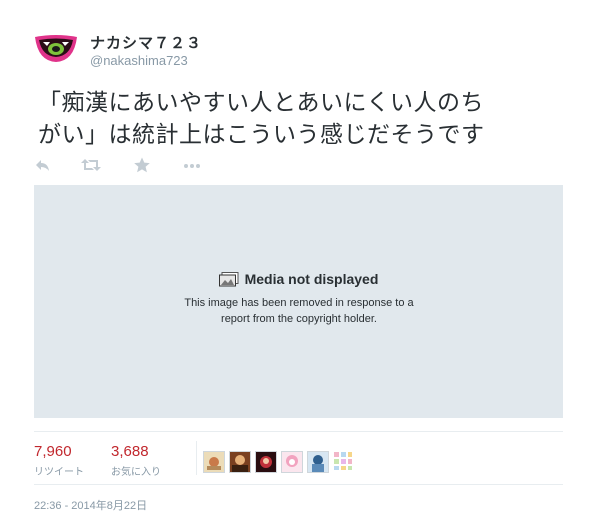 The height and width of the screenshot is (529, 599). Describe the element at coordinates (53, 451) in the screenshot. I see `retweet-count: 7,960` at that location.